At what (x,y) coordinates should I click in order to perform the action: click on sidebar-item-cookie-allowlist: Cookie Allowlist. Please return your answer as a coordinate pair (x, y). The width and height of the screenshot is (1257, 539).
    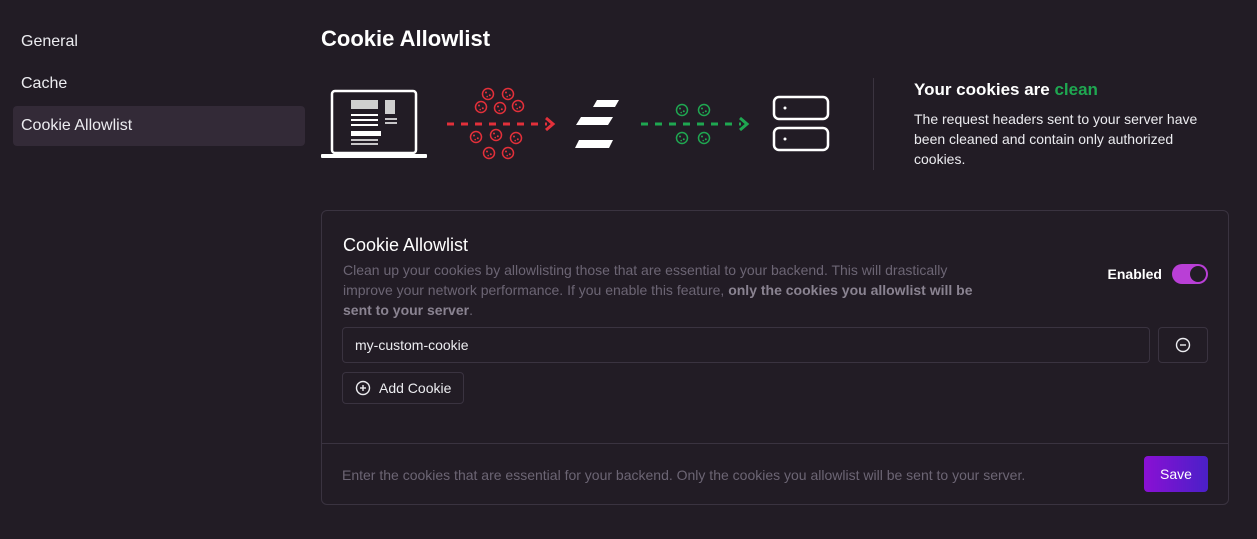
    Looking at the image, I should click on (159, 126).